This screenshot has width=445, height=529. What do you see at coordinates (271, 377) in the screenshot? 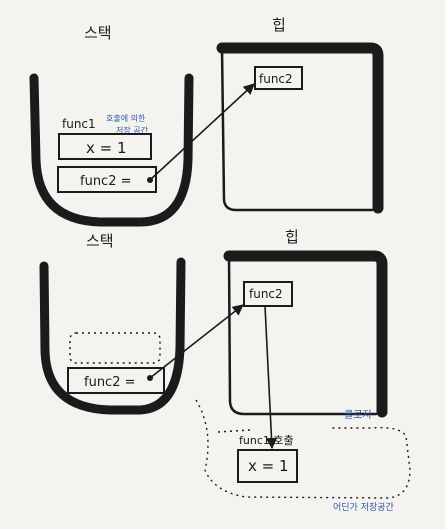
I see `closure-arrow` at bounding box center [271, 377].